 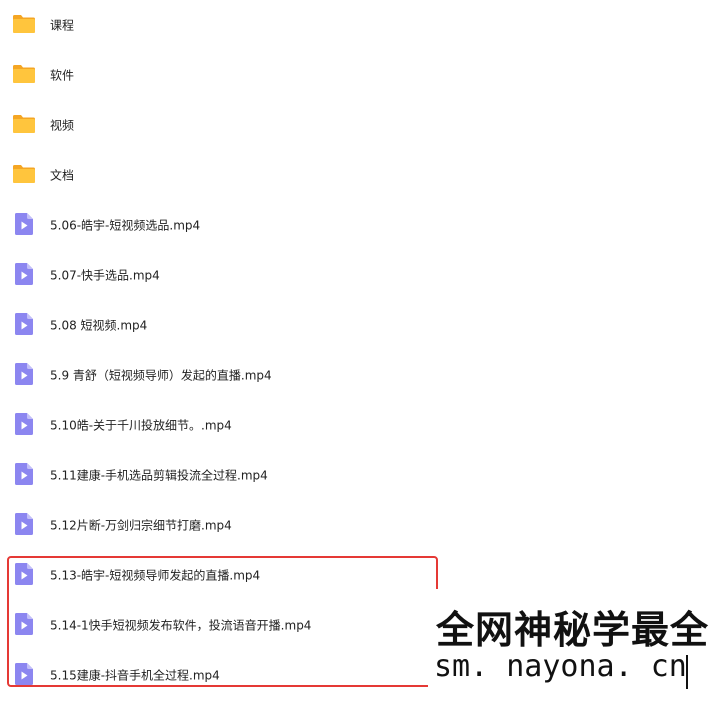 What do you see at coordinates (155, 575) in the screenshot?
I see `file-name: 5.13-皓宇-短视频导师发起的直播.mp4` at bounding box center [155, 575].